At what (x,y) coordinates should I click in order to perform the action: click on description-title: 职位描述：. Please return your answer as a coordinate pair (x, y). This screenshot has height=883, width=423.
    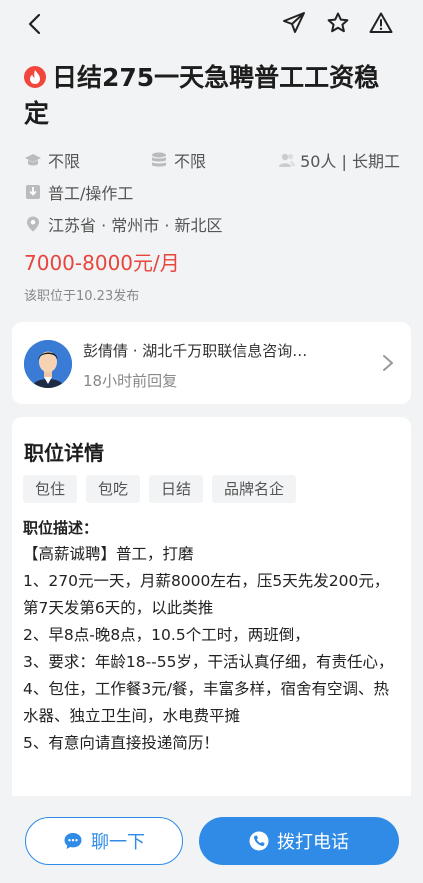
    Looking at the image, I should click on (61, 528).